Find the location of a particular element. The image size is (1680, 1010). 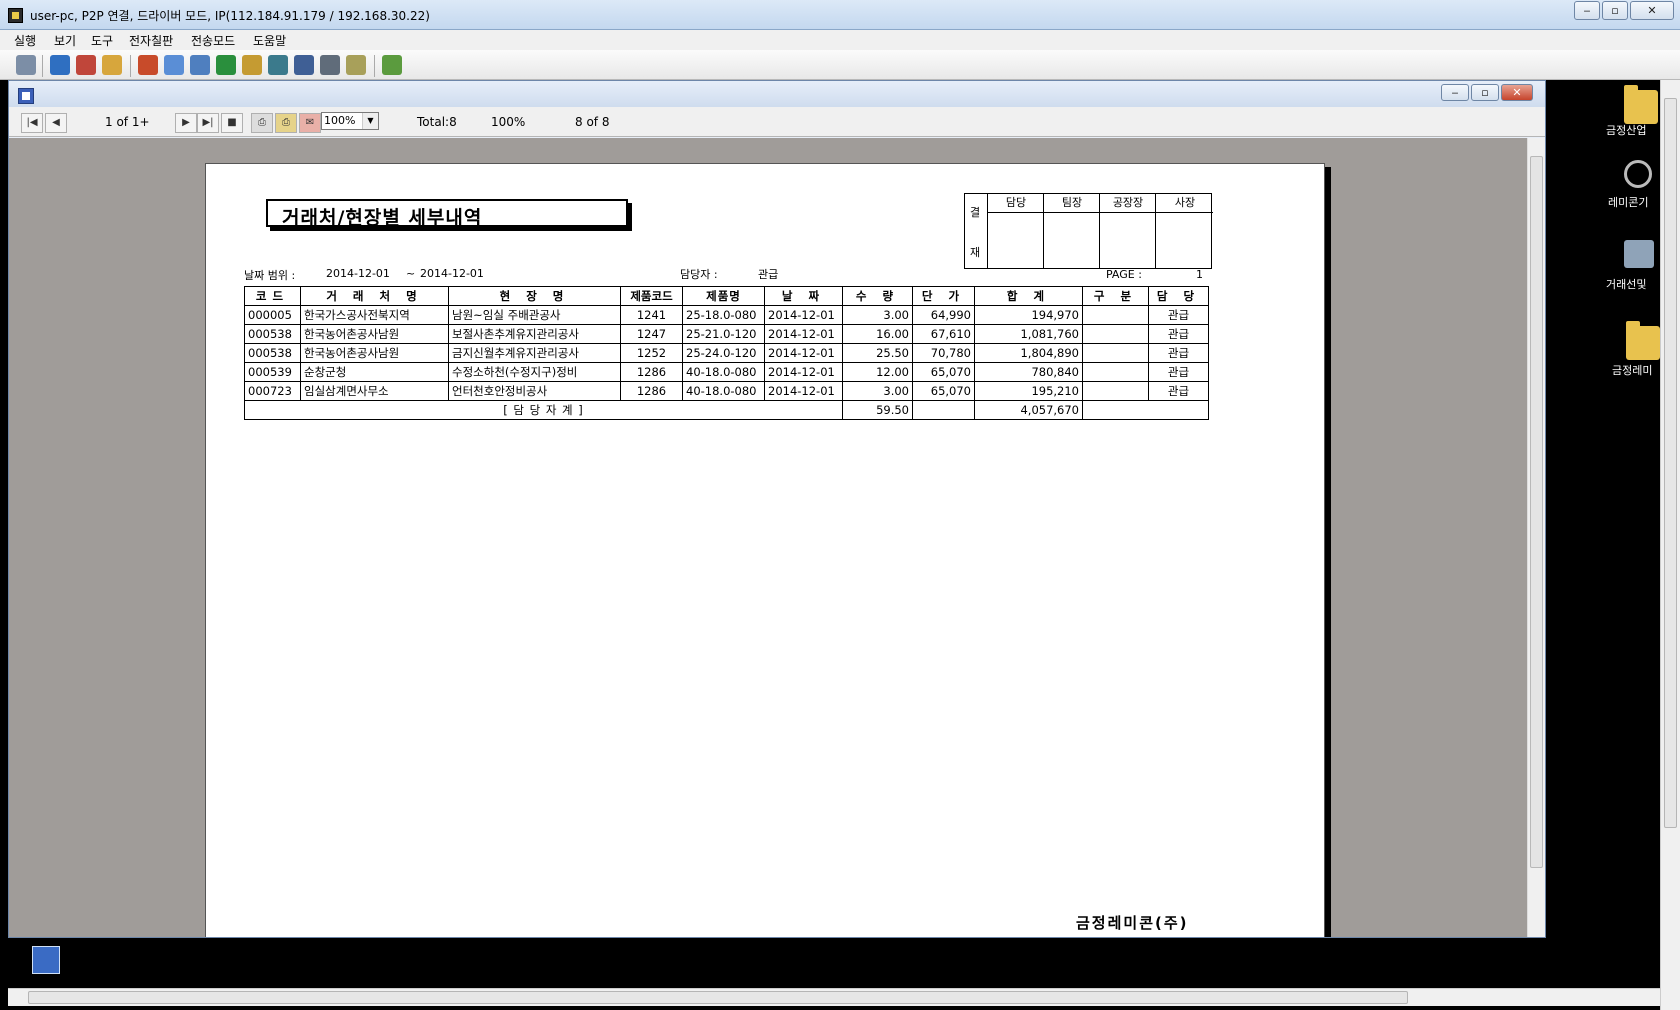

cell-code: 000723 is located at coordinates (272, 391).